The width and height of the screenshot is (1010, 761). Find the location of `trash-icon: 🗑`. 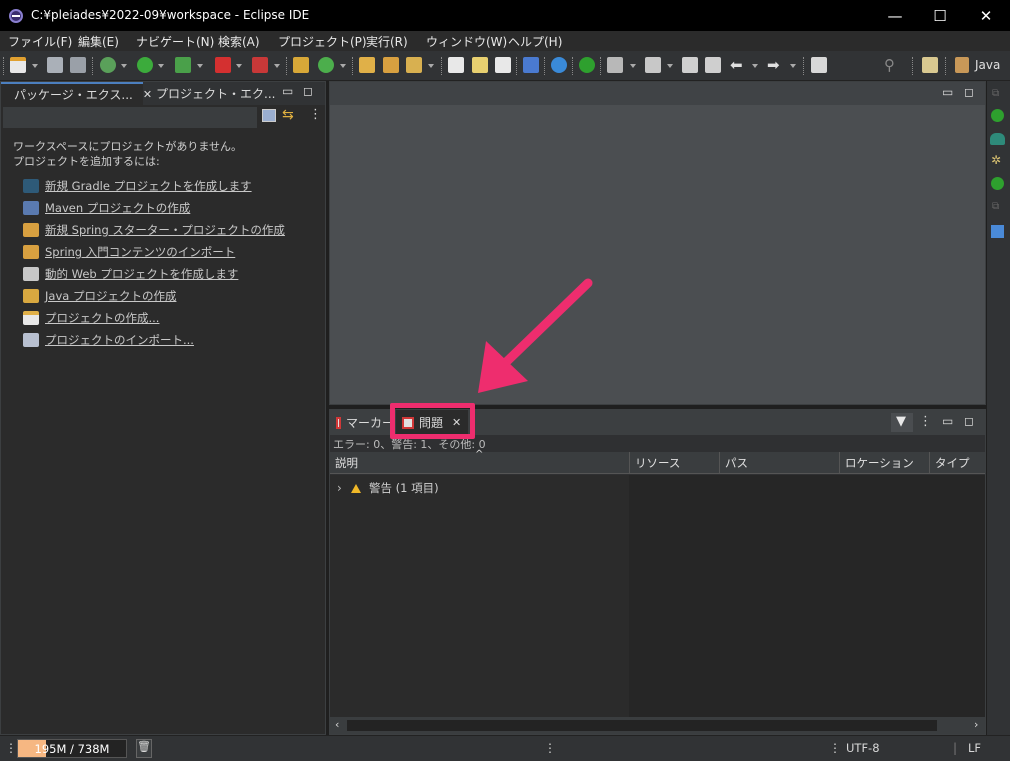

trash-icon: 🗑 is located at coordinates (144, 748).